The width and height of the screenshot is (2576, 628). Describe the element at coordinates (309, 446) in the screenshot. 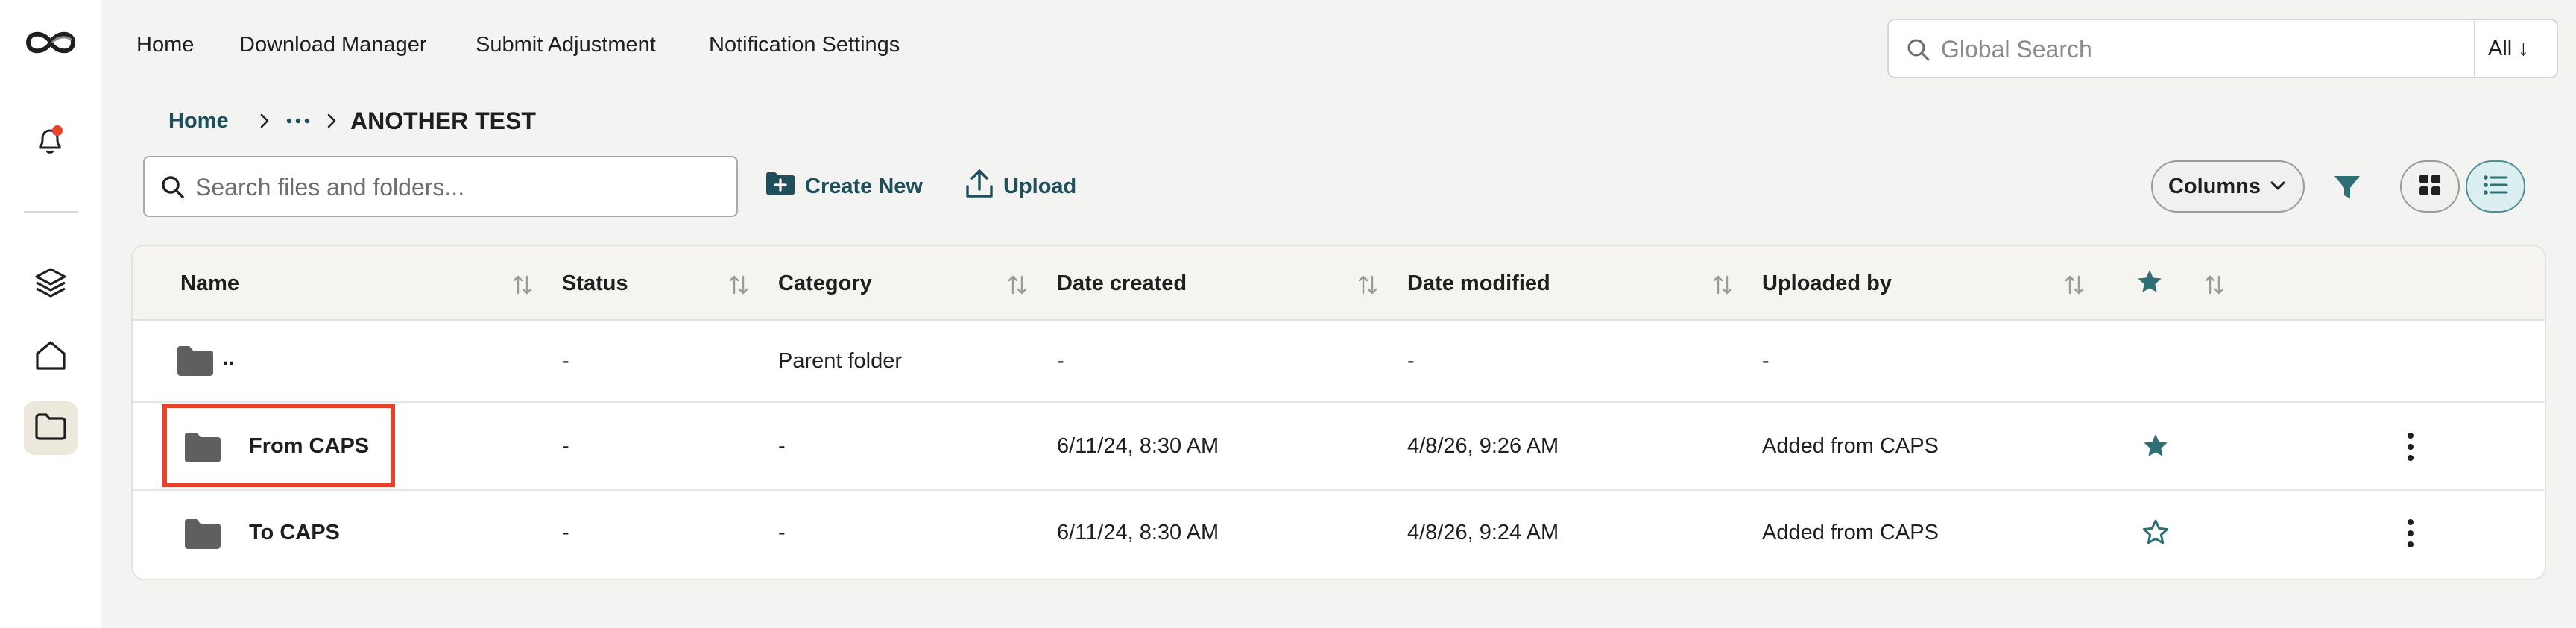

I see `row-name: From CAPS` at that location.